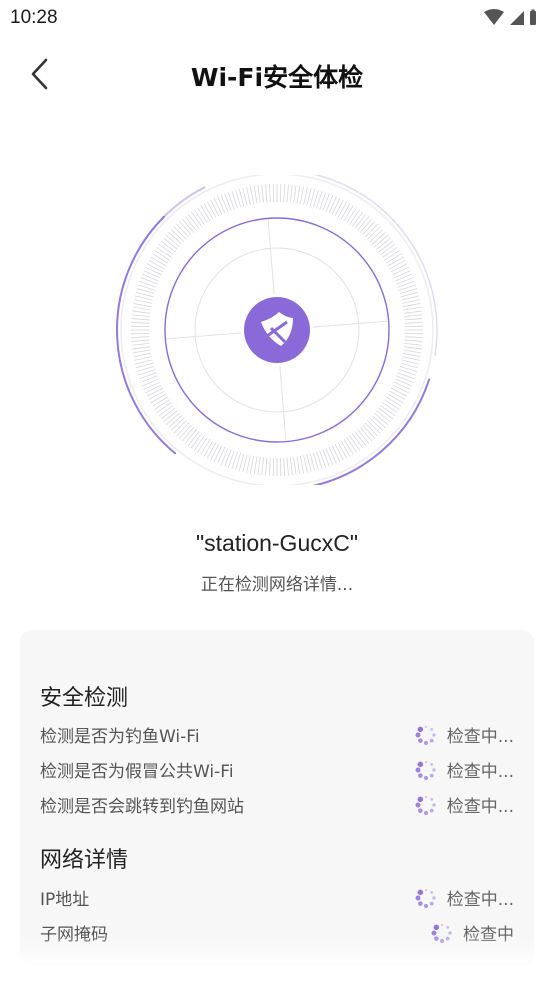 The image size is (554, 984). I want to click on list-item-label: 检测是否为钓鱼Wi-Fi, so click(120, 737).